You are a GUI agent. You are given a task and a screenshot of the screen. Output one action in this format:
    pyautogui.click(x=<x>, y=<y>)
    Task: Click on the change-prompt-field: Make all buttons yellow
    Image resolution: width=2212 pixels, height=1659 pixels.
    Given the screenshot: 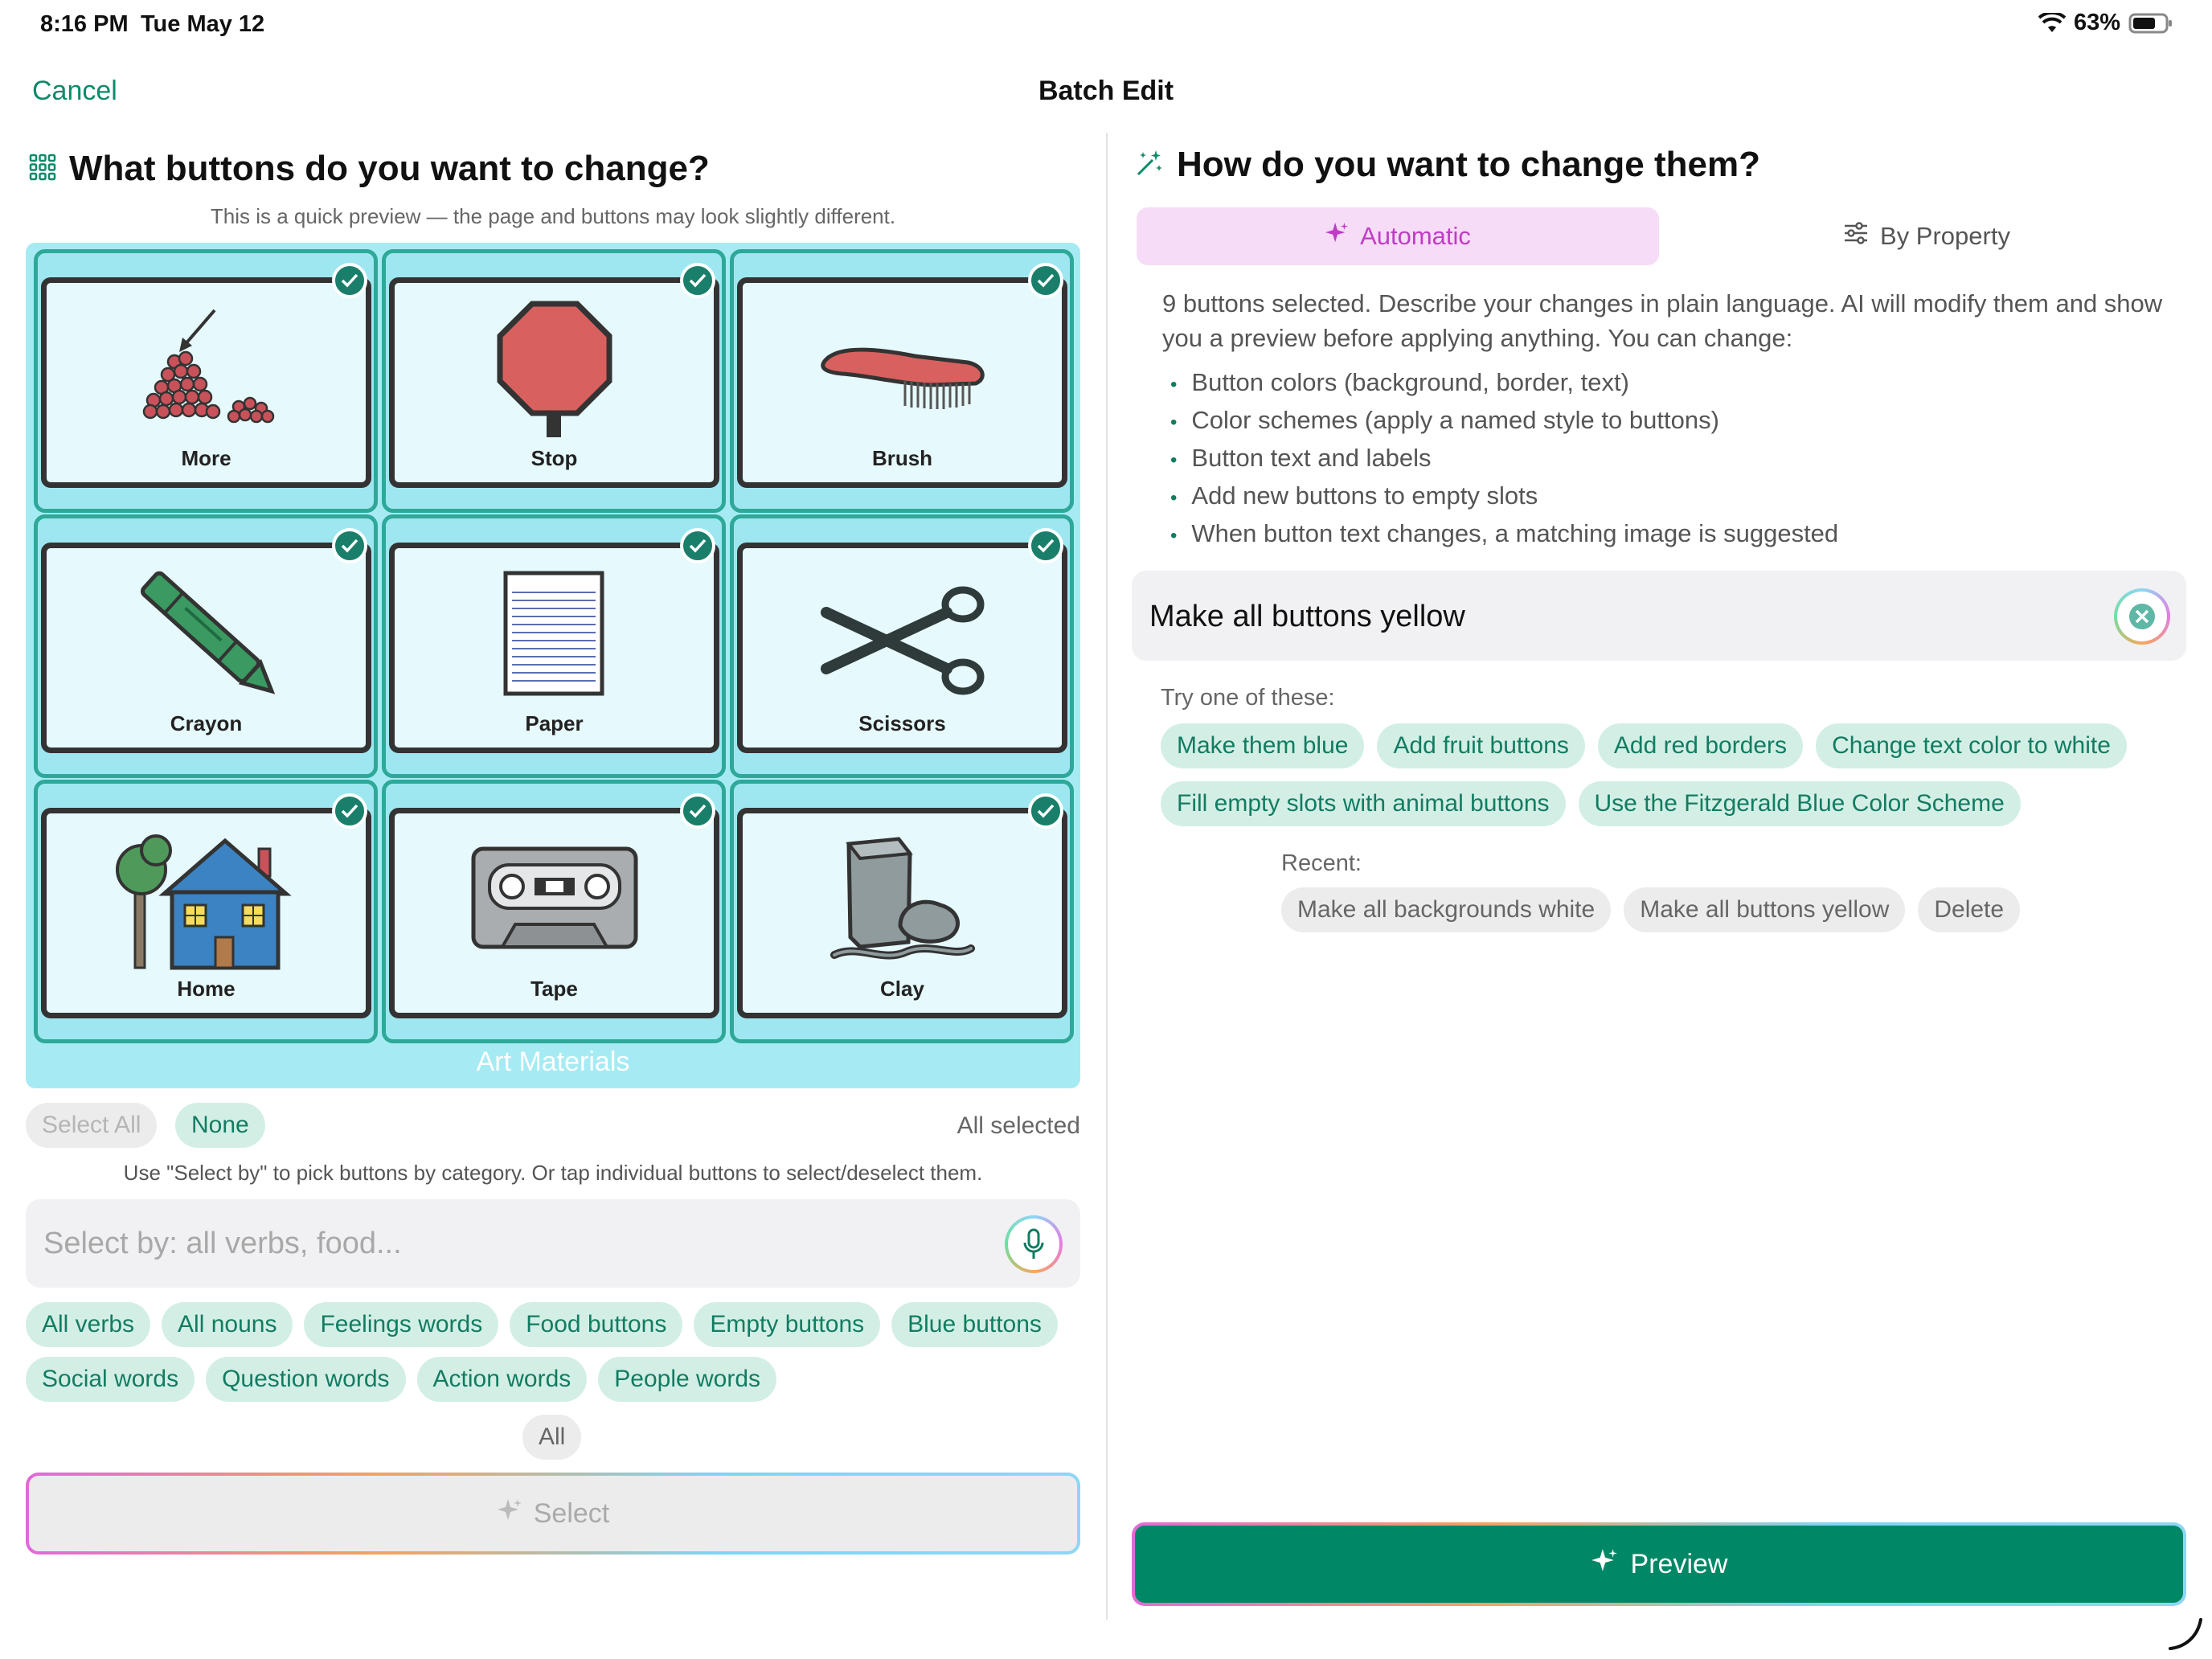 What is the action you would take?
    pyautogui.click(x=1659, y=616)
    